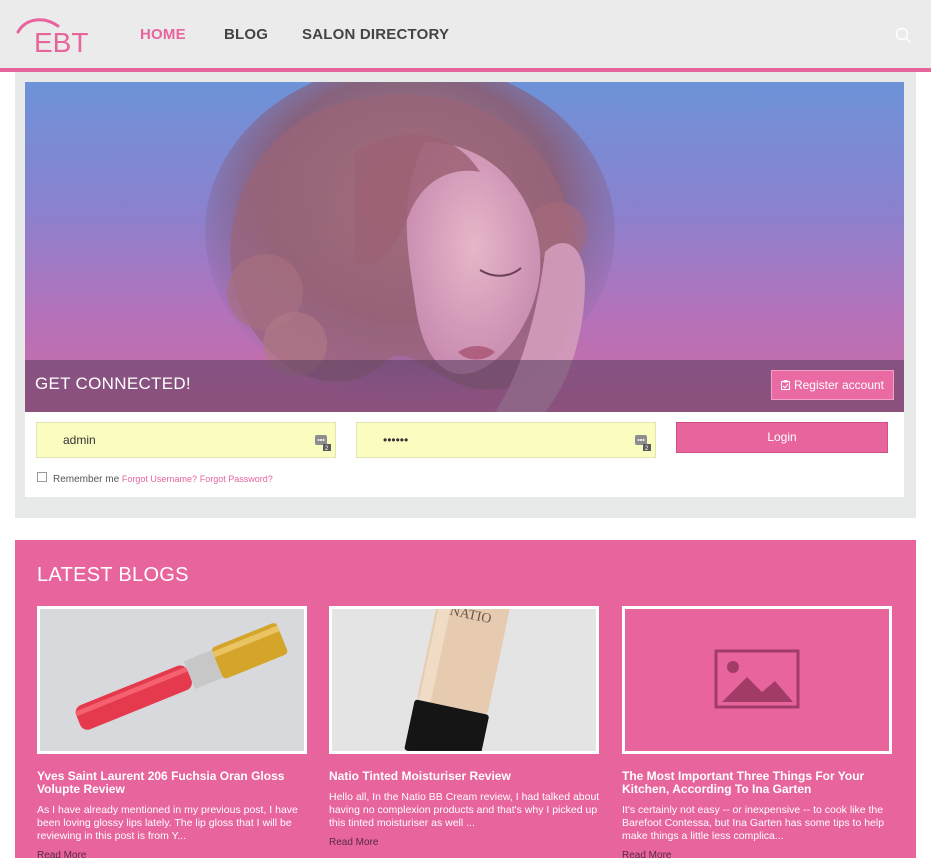  What do you see at coordinates (903, 35) in the screenshot?
I see `search-icon` at bounding box center [903, 35].